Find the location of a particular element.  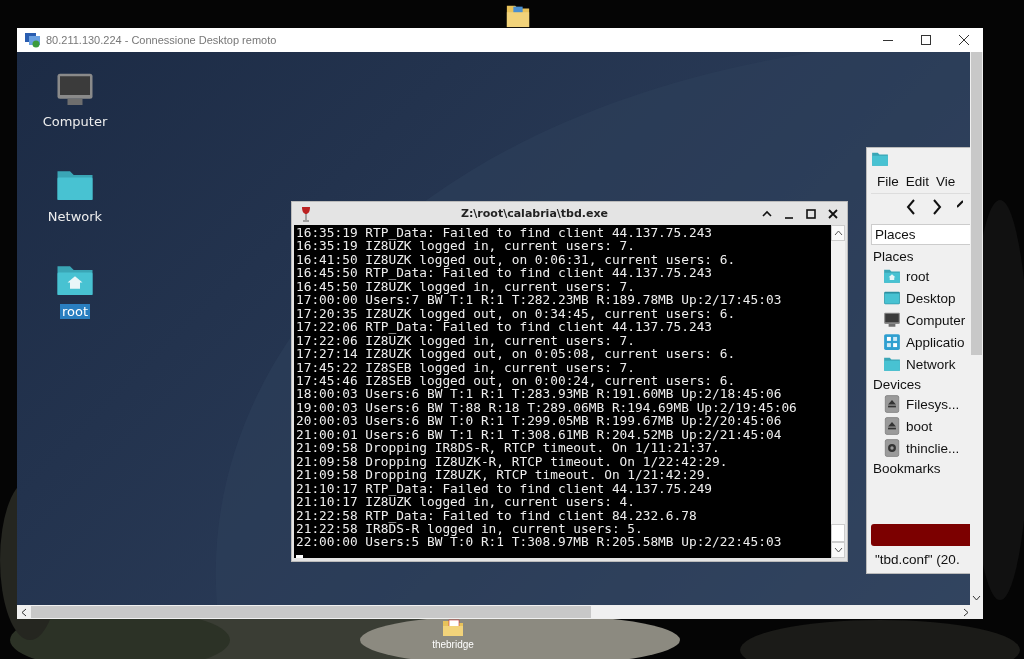

back-icon is located at coordinates (911, 207).